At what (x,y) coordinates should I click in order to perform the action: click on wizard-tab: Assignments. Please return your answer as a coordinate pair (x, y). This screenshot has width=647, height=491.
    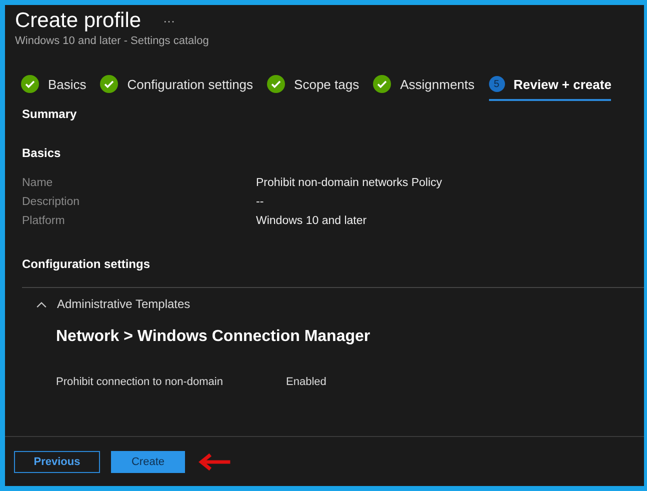
    Looking at the image, I should click on (424, 88).